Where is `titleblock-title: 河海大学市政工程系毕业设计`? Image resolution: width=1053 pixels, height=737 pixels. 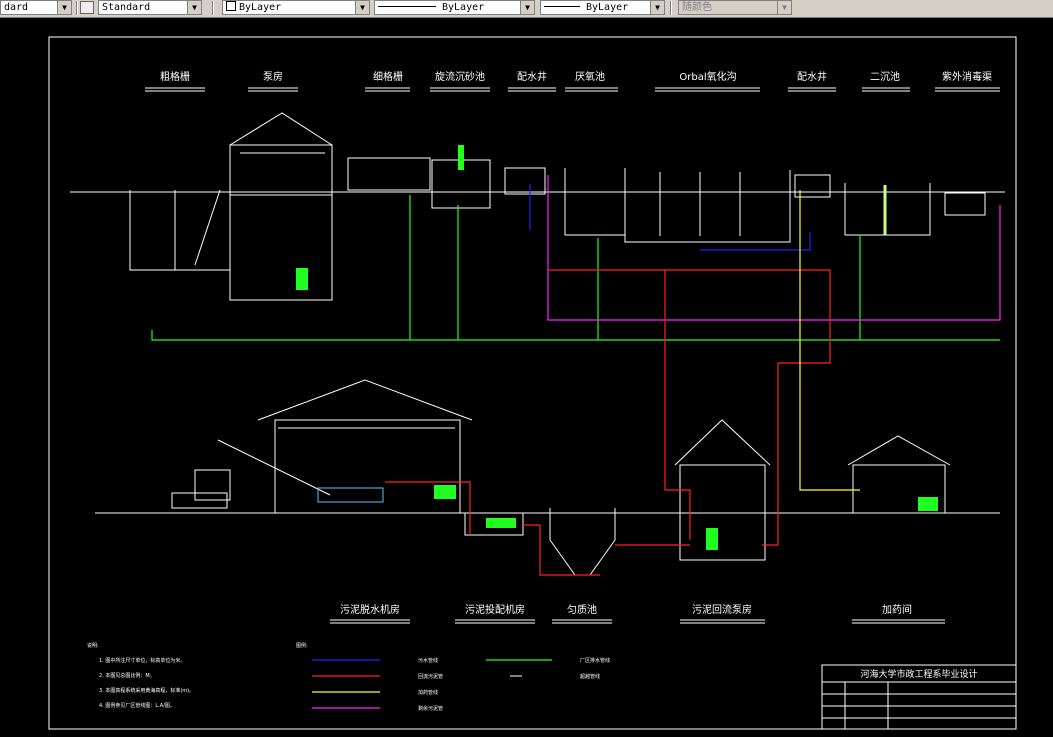
titleblock-title: 河海大学市政工程系毕业设计 is located at coordinates (918, 674).